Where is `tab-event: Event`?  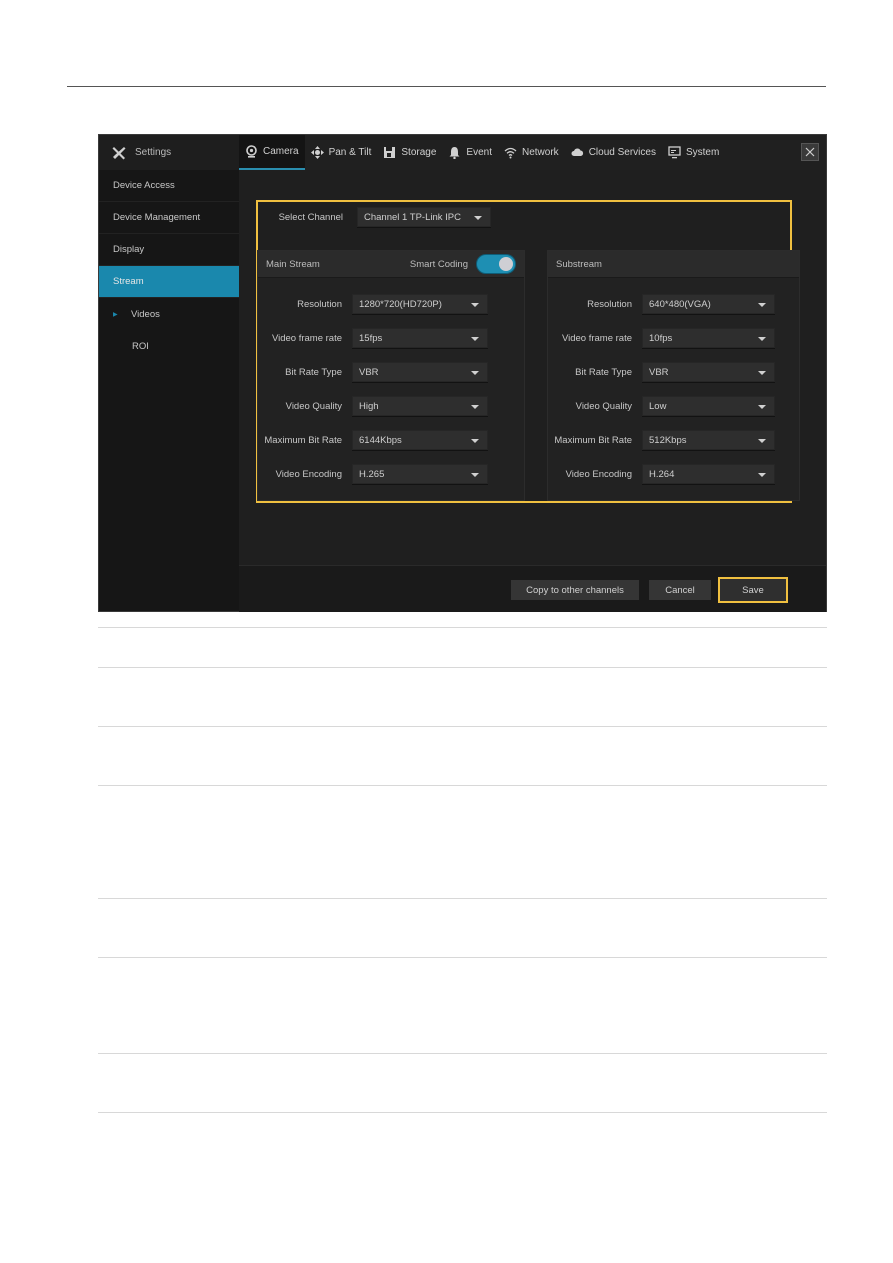
tab-event: Event is located at coordinates (470, 152).